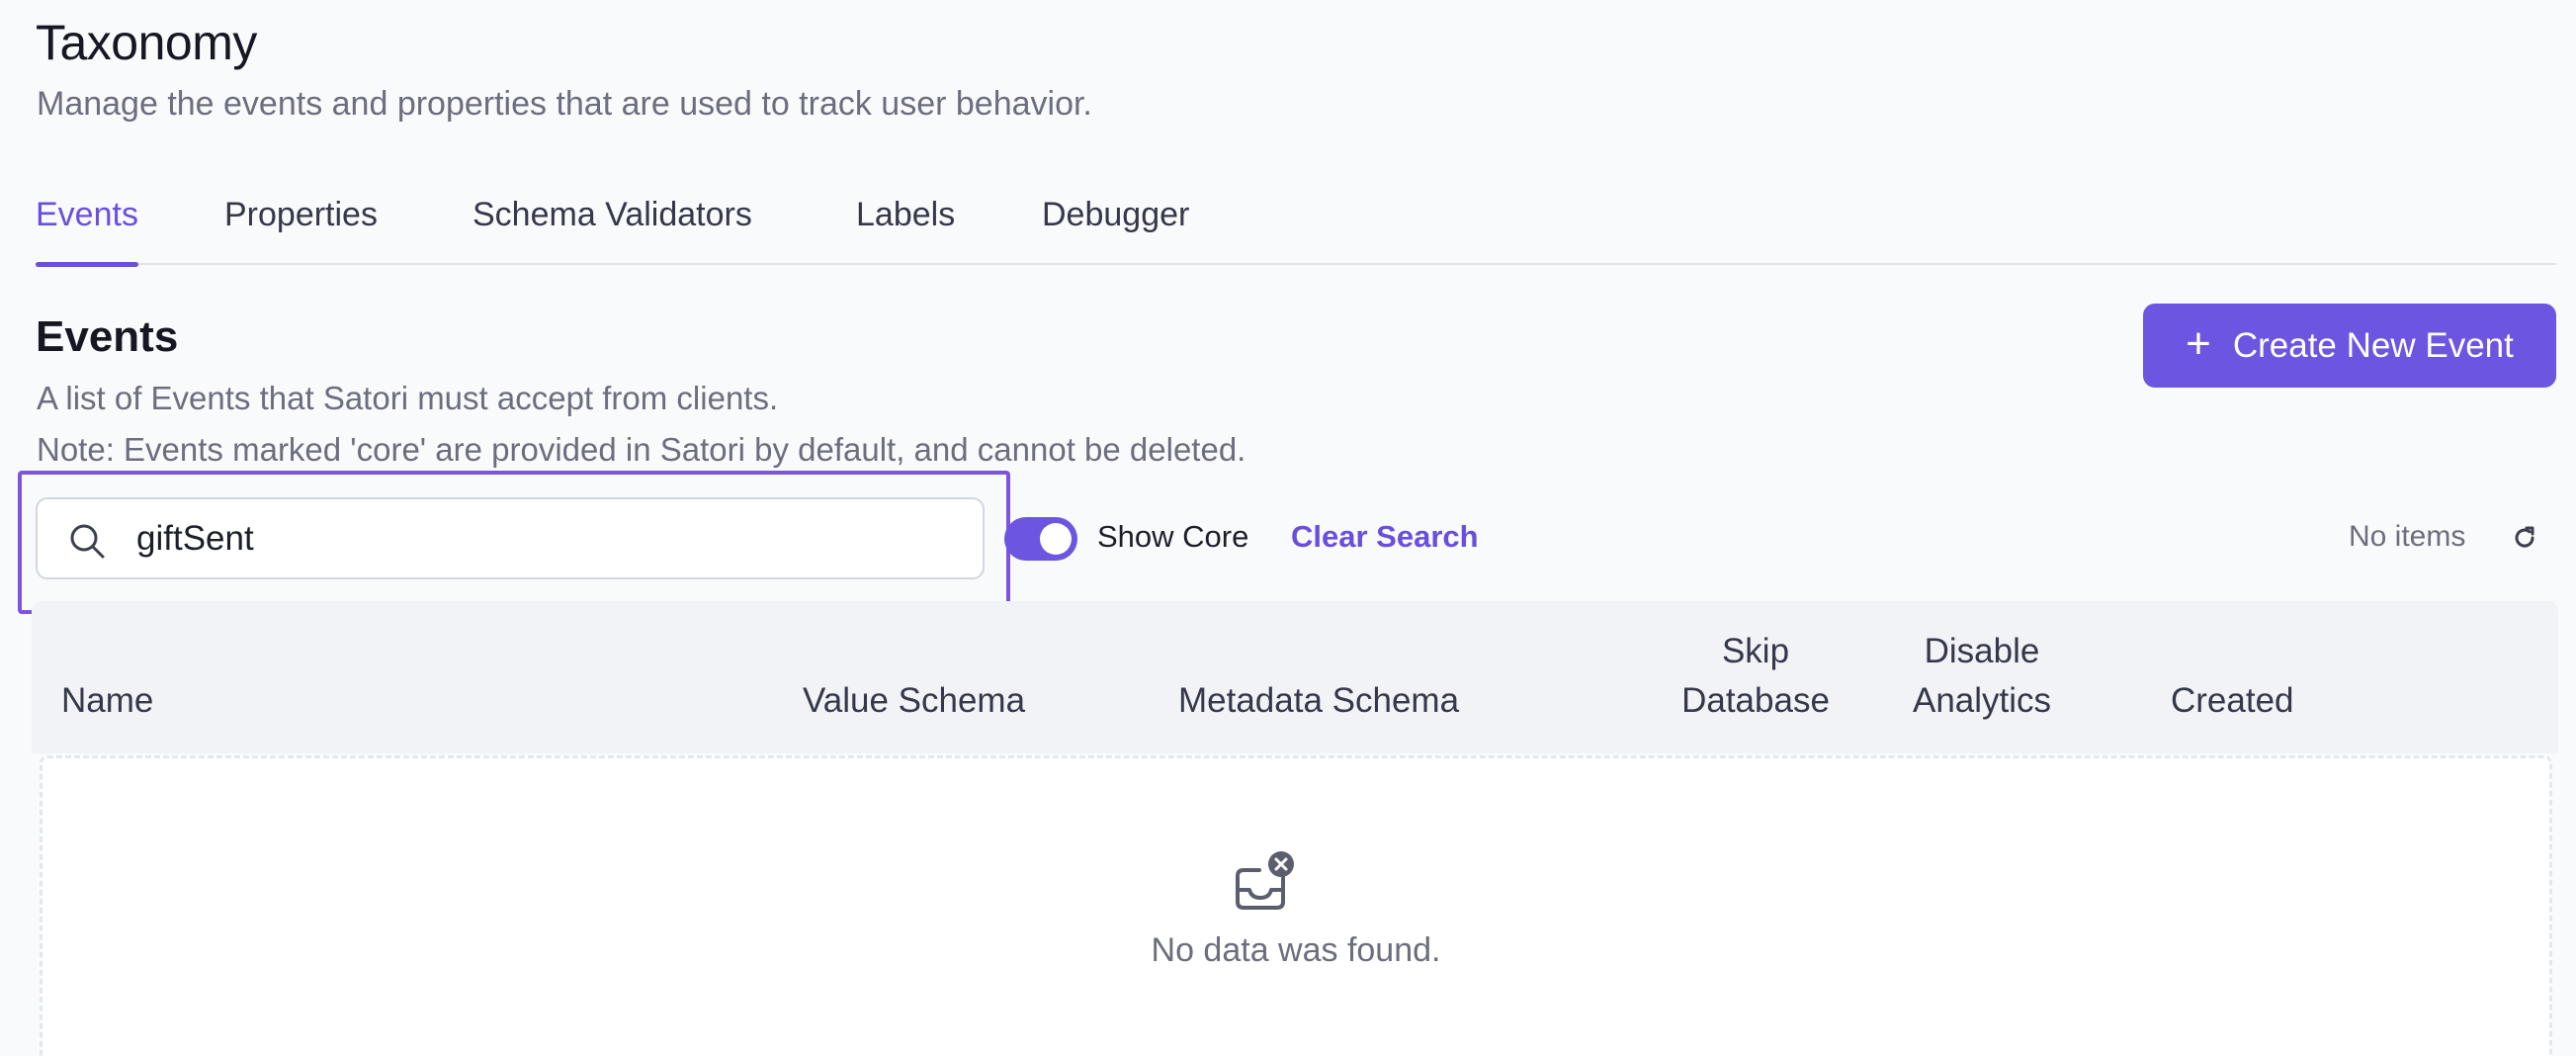 This screenshot has width=2576, height=1056. What do you see at coordinates (1982, 701) in the screenshot?
I see `column-header-disable-analytics-line2: Analytics` at bounding box center [1982, 701].